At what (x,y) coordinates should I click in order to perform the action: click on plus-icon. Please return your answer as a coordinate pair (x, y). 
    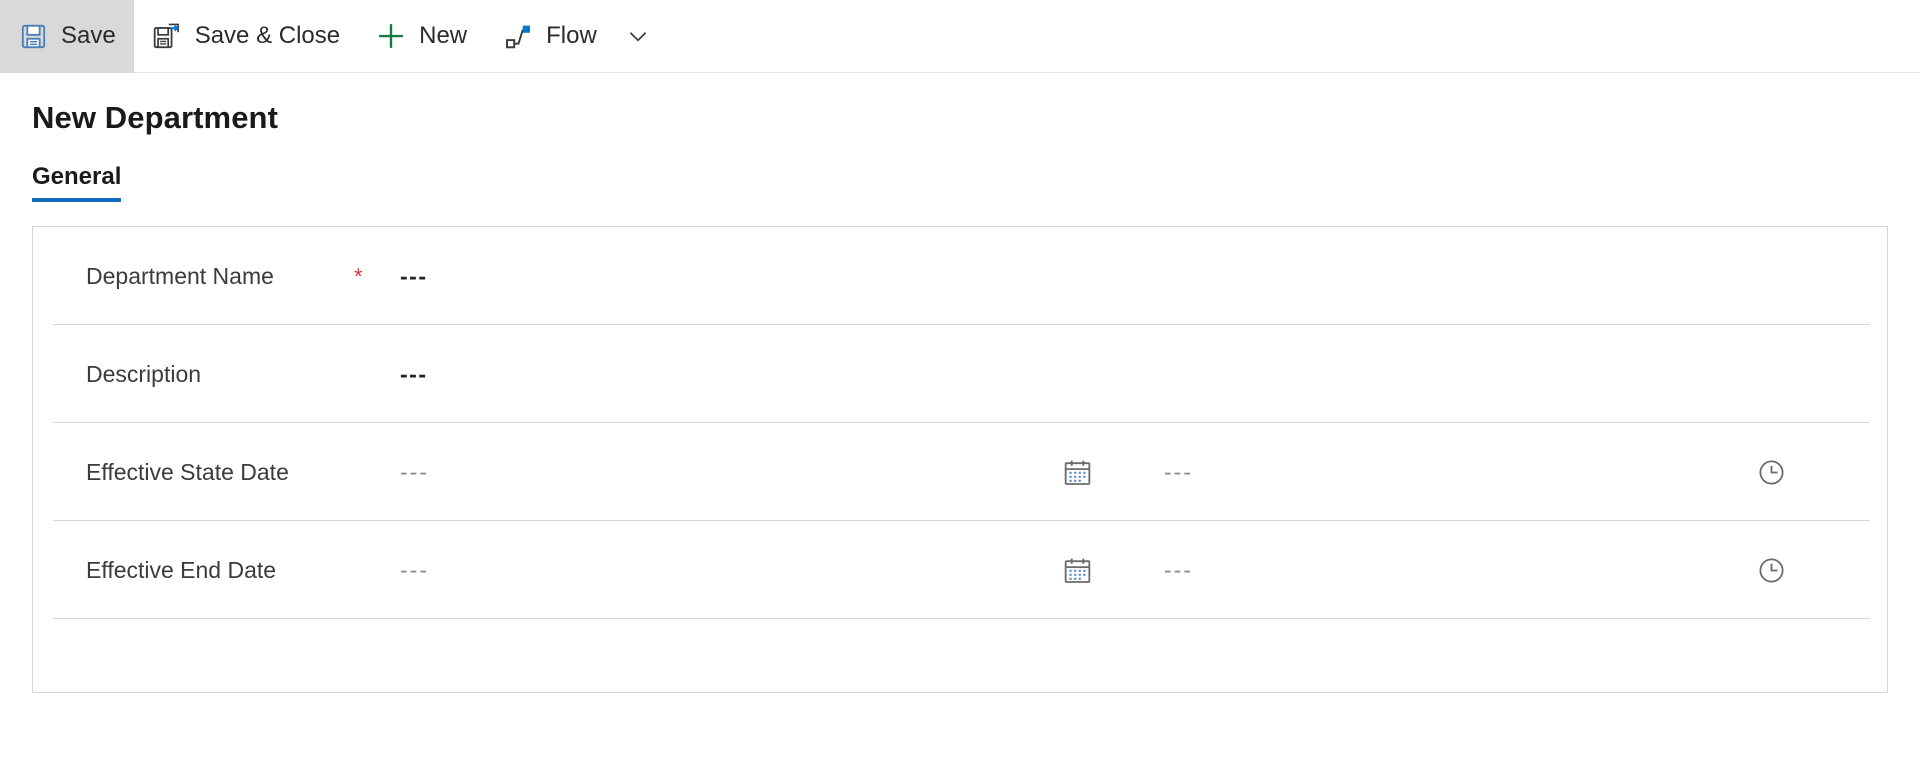
    Looking at the image, I should click on (391, 36).